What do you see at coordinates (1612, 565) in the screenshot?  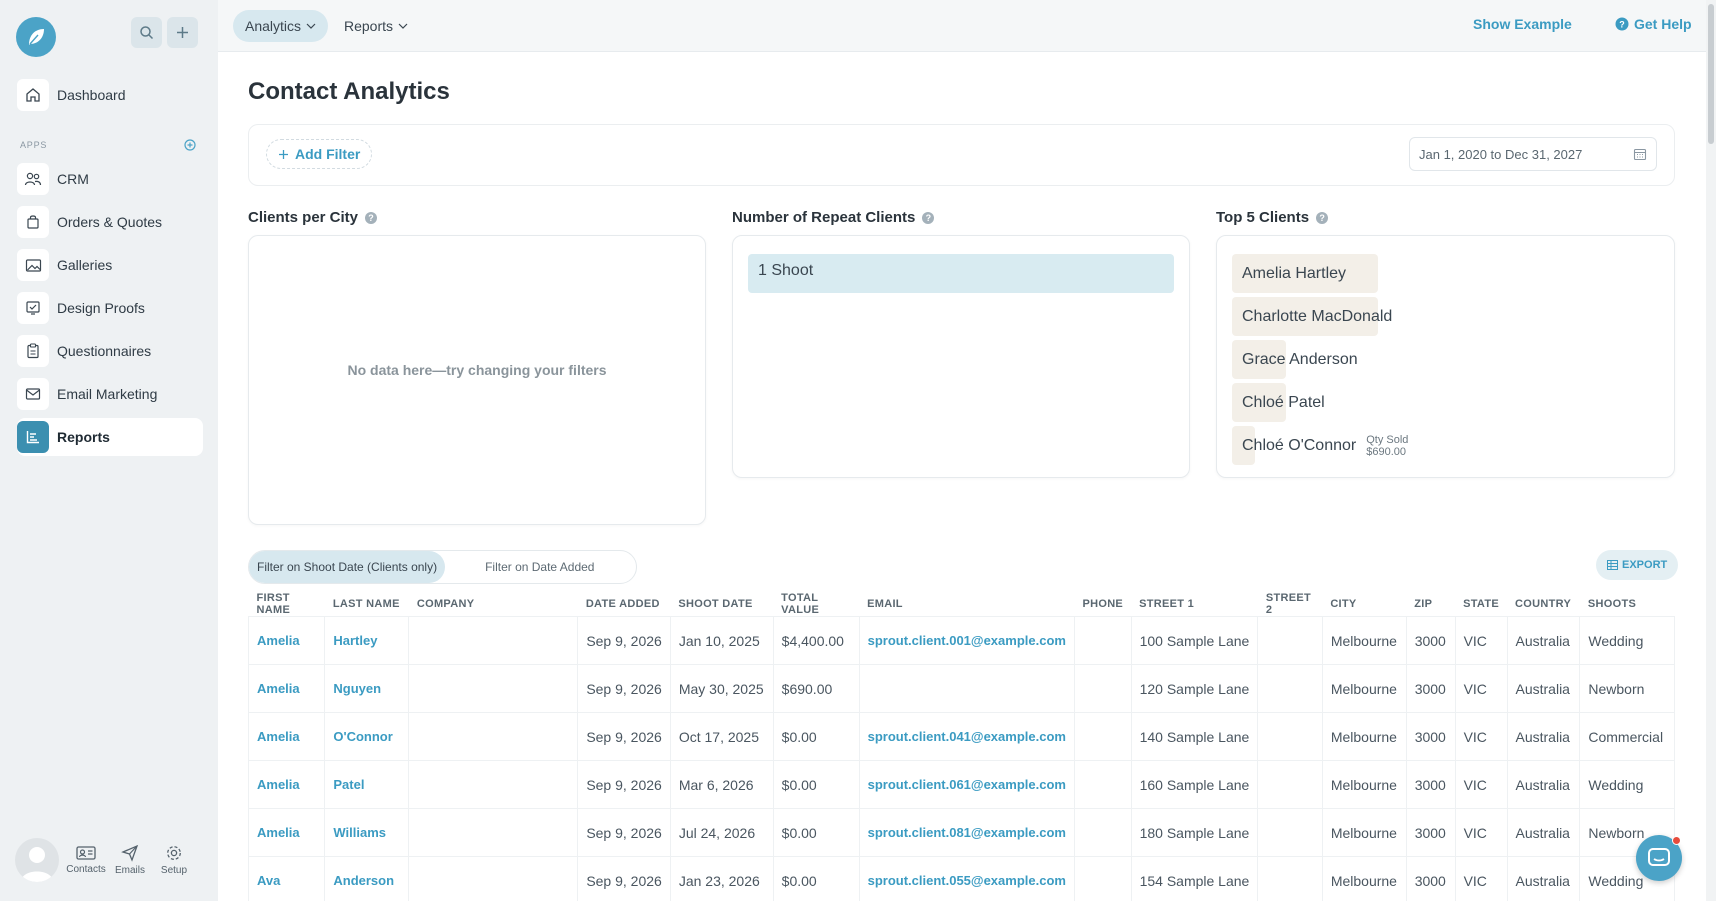 I see `table-icon` at bounding box center [1612, 565].